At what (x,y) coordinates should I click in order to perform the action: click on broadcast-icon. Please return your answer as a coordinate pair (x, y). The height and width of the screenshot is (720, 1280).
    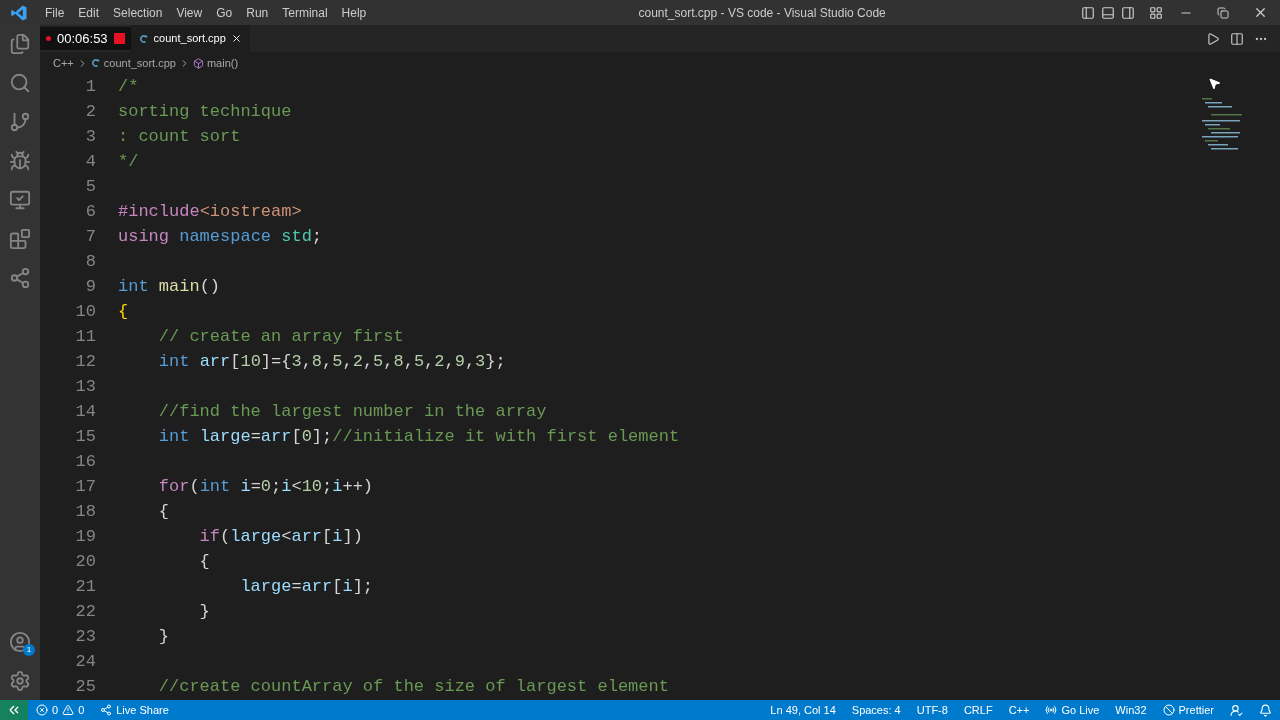
    Looking at the image, I should click on (1051, 710).